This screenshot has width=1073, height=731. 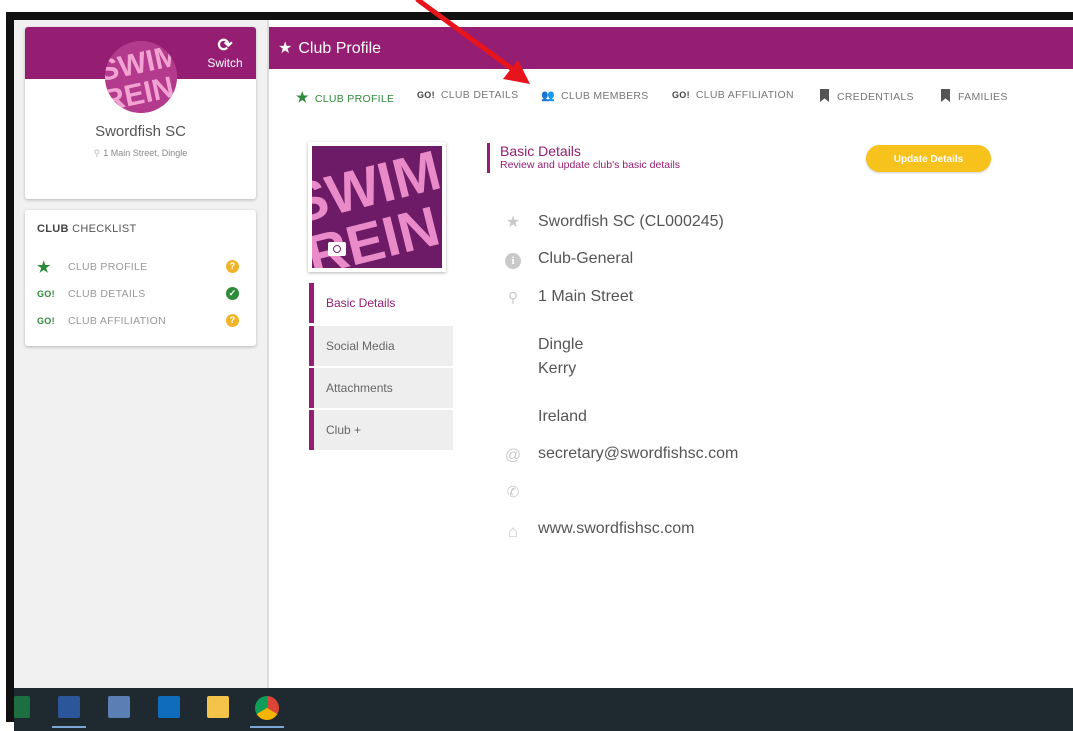 What do you see at coordinates (561, 344) in the screenshot?
I see `address-town: Dingle` at bounding box center [561, 344].